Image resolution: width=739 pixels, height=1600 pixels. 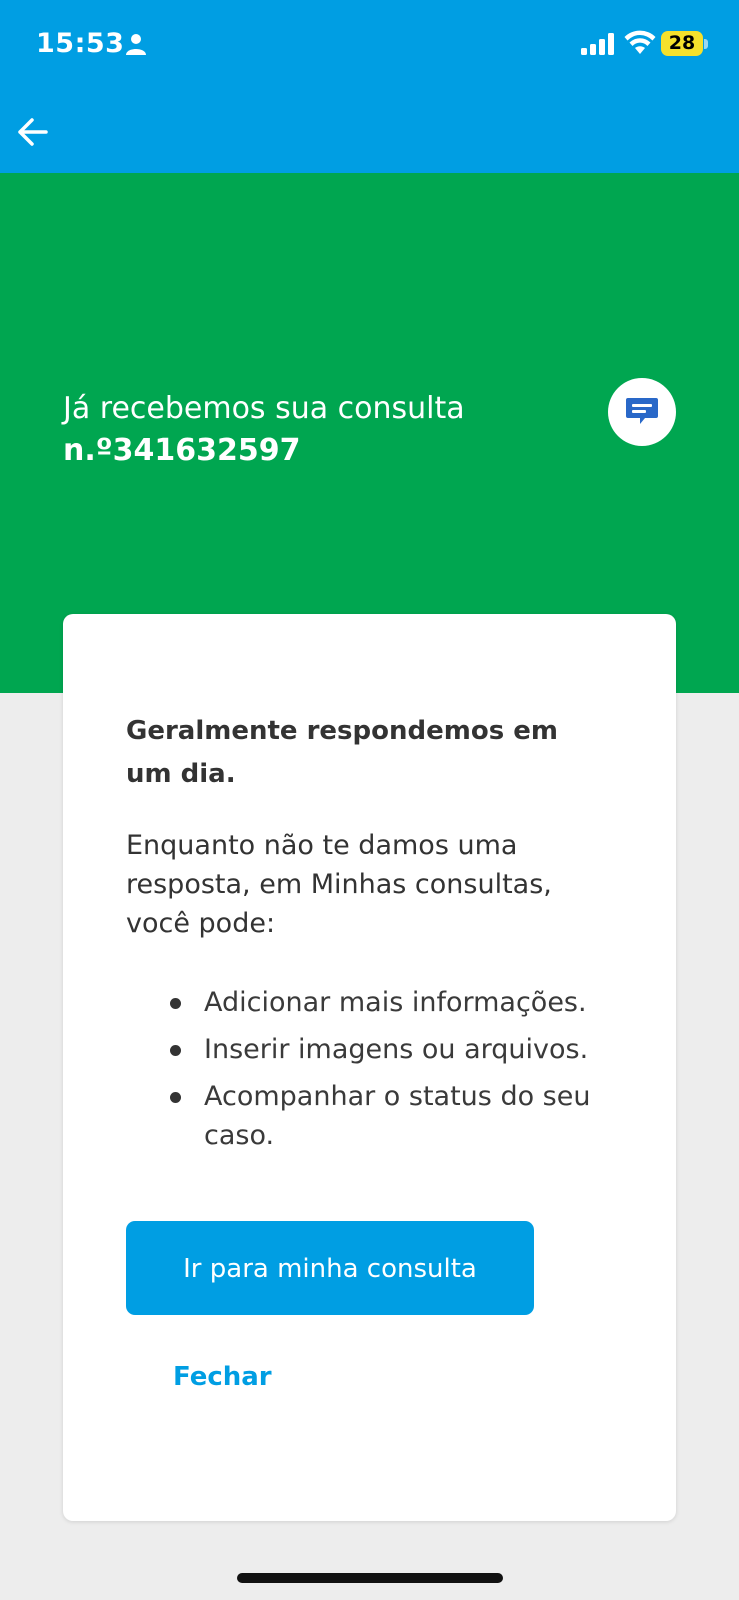 What do you see at coordinates (640, 42) in the screenshot?
I see `wifi-icon` at bounding box center [640, 42].